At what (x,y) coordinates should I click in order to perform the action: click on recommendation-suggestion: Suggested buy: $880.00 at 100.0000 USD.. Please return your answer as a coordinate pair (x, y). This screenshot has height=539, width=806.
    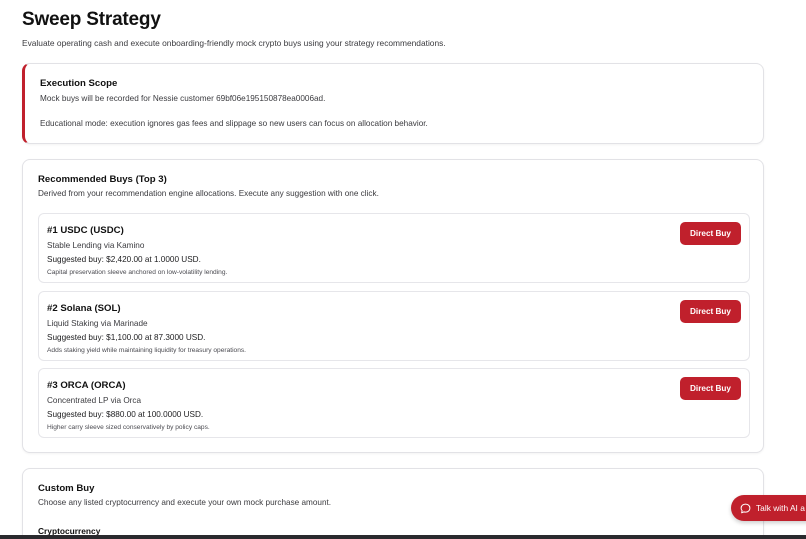
    Looking at the image, I should click on (125, 414).